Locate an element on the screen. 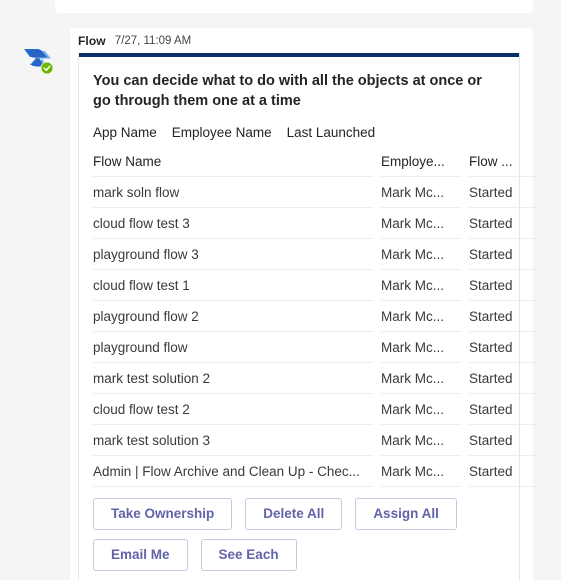 The height and width of the screenshot is (580, 561). column-note-last-launched: Last Launched is located at coordinates (331, 132).